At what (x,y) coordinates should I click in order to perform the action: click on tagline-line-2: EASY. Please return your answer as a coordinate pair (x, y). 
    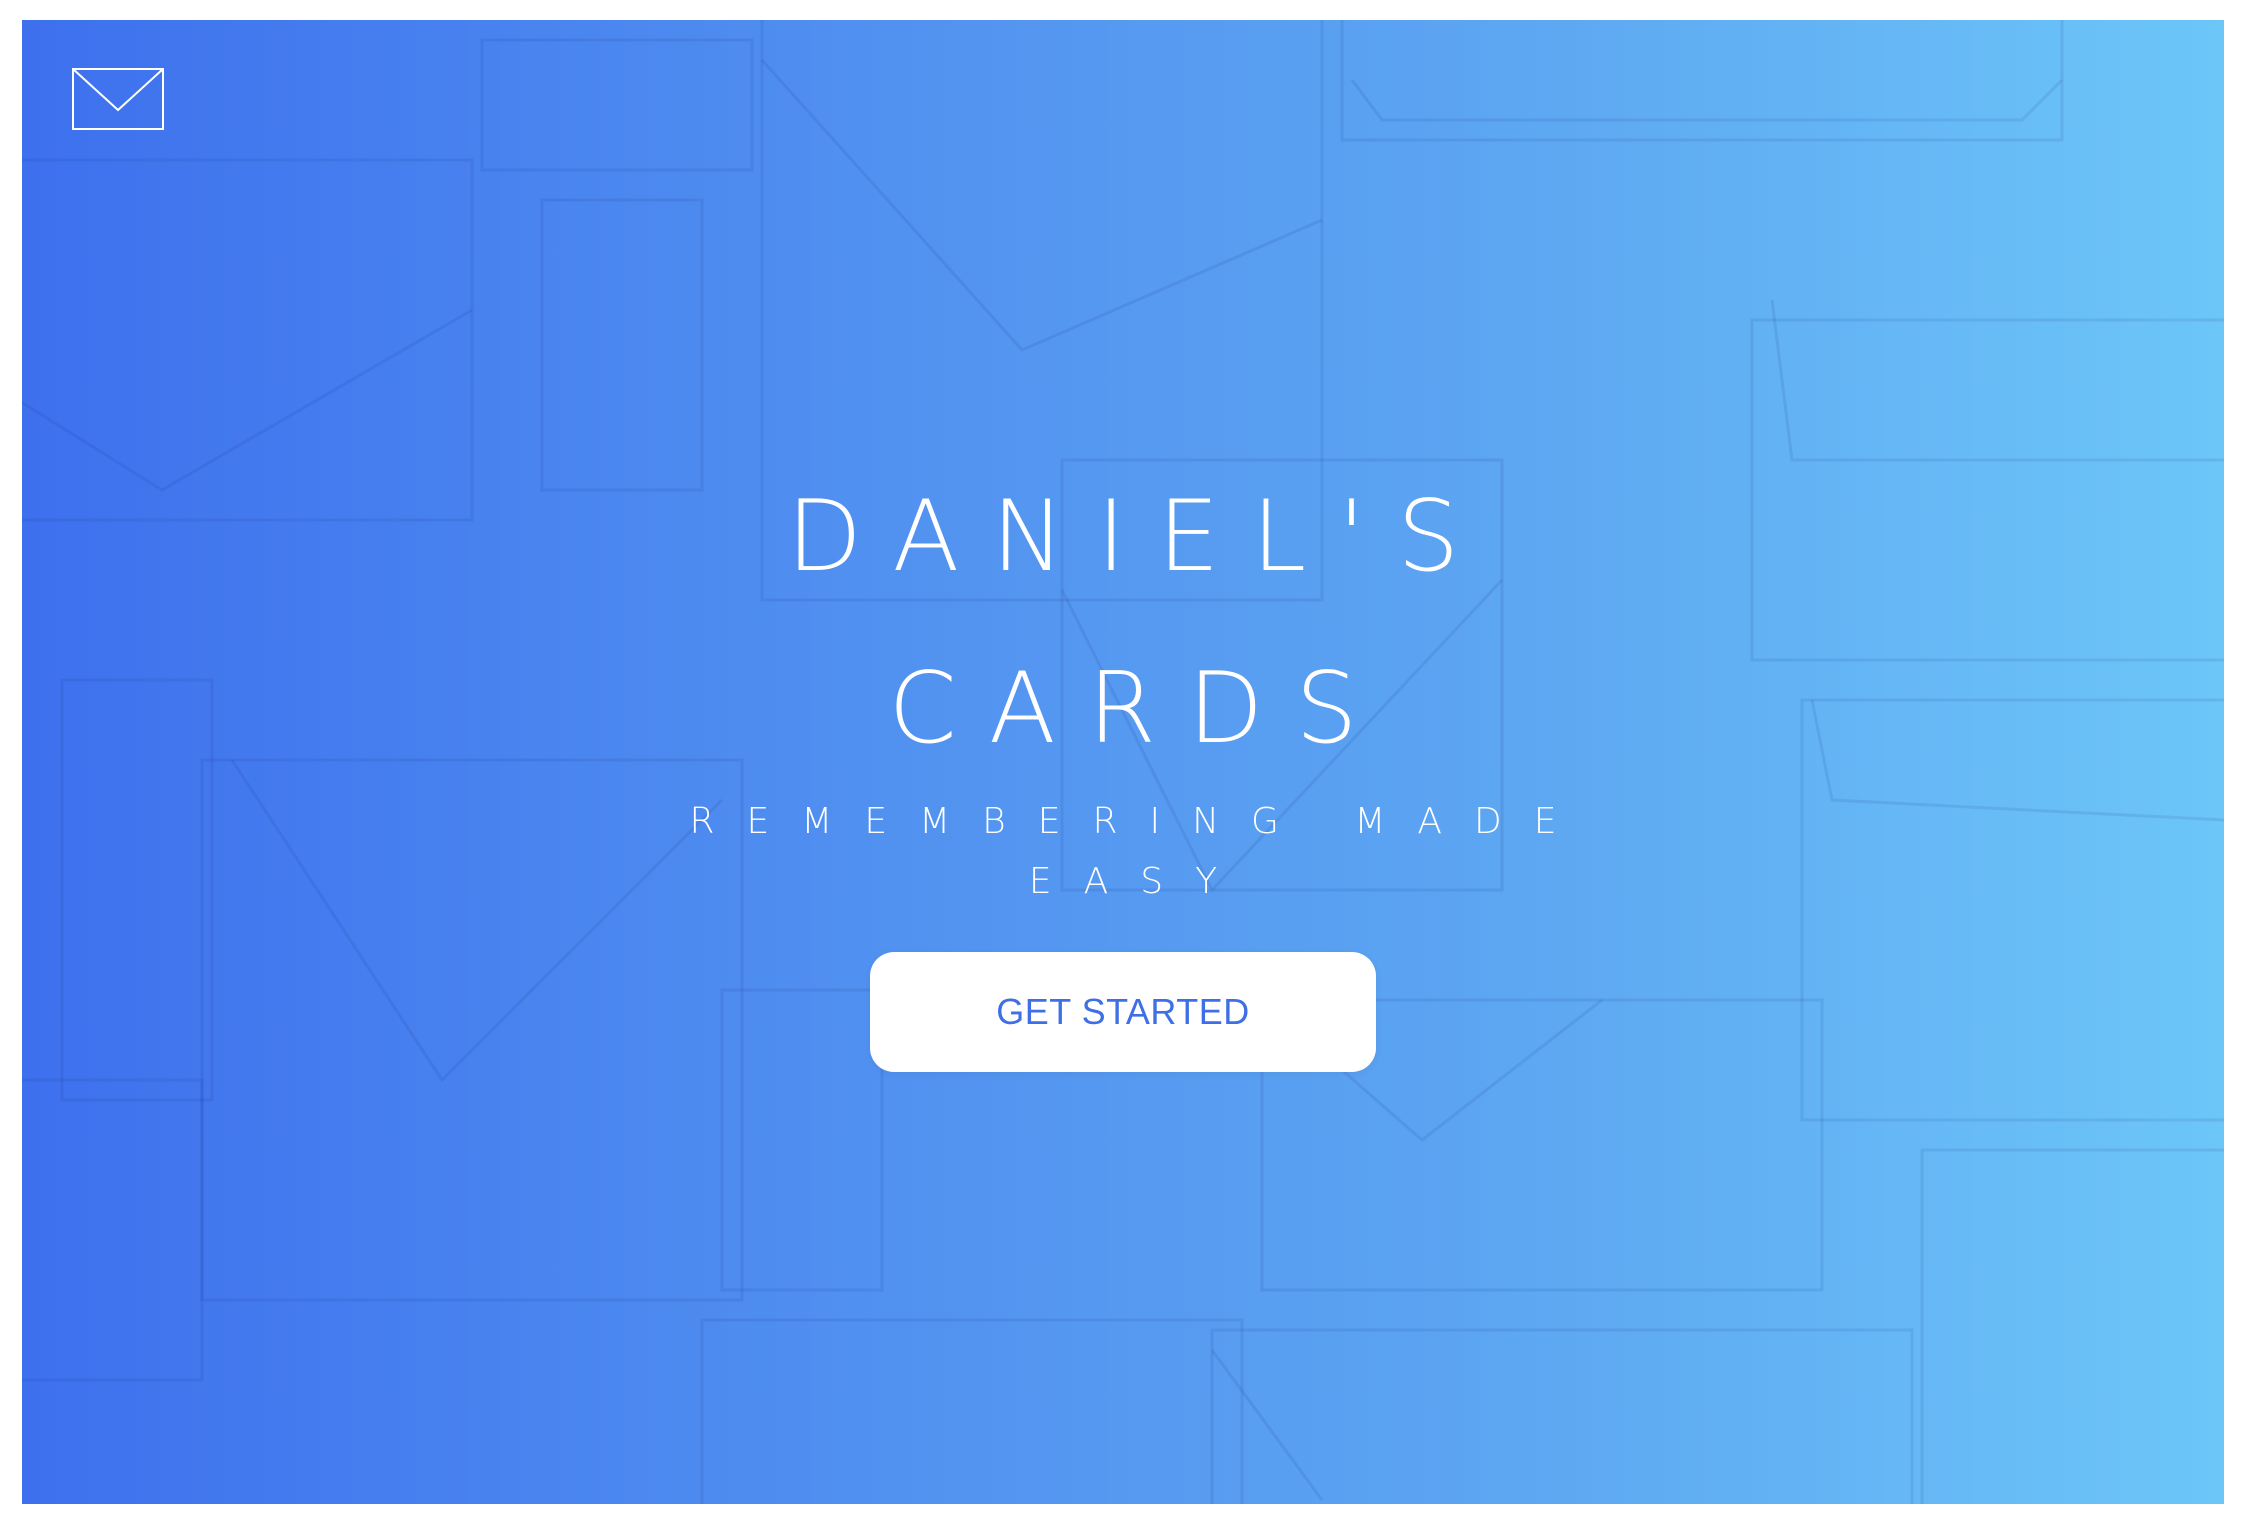
    Looking at the image, I should click on (1139, 881).